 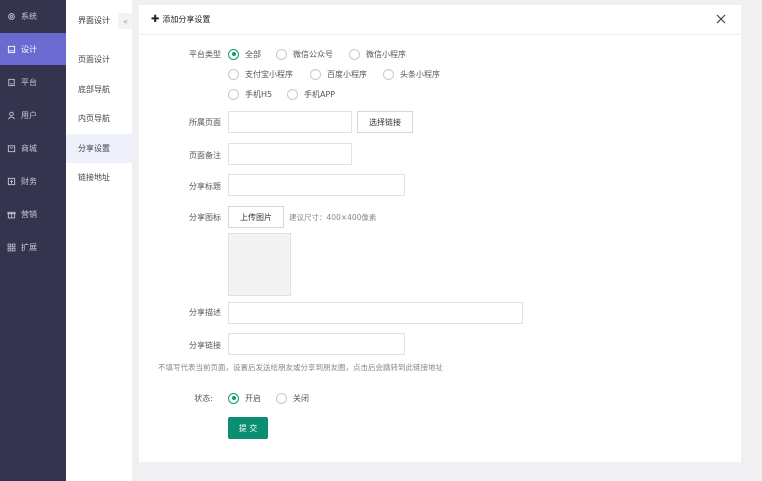 What do you see at coordinates (411, 74) in the screenshot?
I see `radio-platform-toutiao-mini: 头条小程序` at bounding box center [411, 74].